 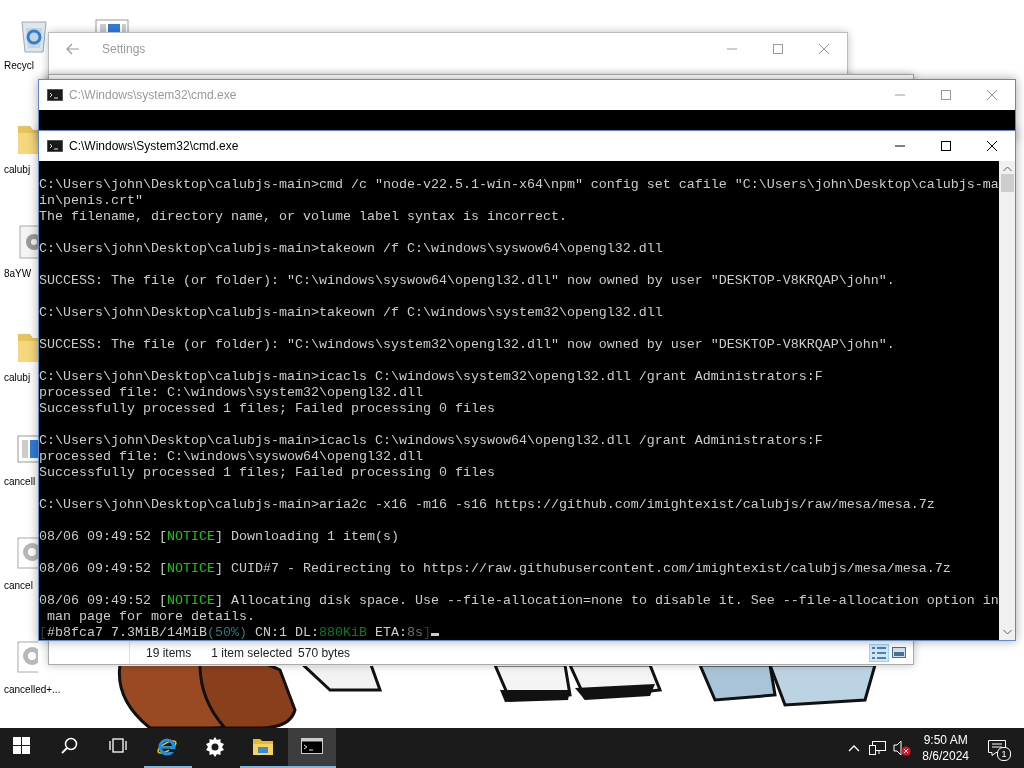 What do you see at coordinates (351, 249) in the screenshot?
I see `terminal-line: C:\Users\john\Desktop\calubjs-main>takeown /f C:\windows\syswow64\opengl32.dll` at bounding box center [351, 249].